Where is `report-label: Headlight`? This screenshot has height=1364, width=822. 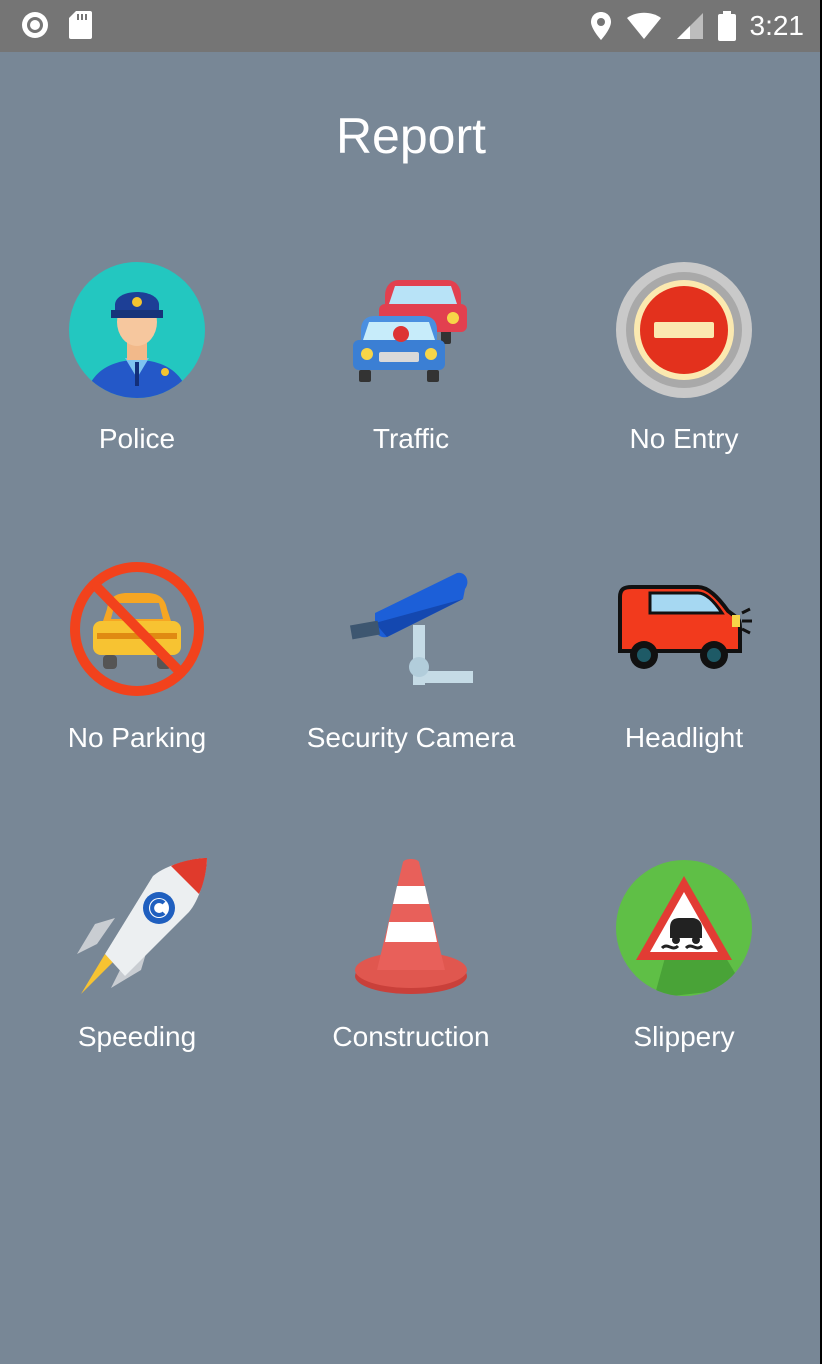 report-label: Headlight is located at coordinates (684, 737).